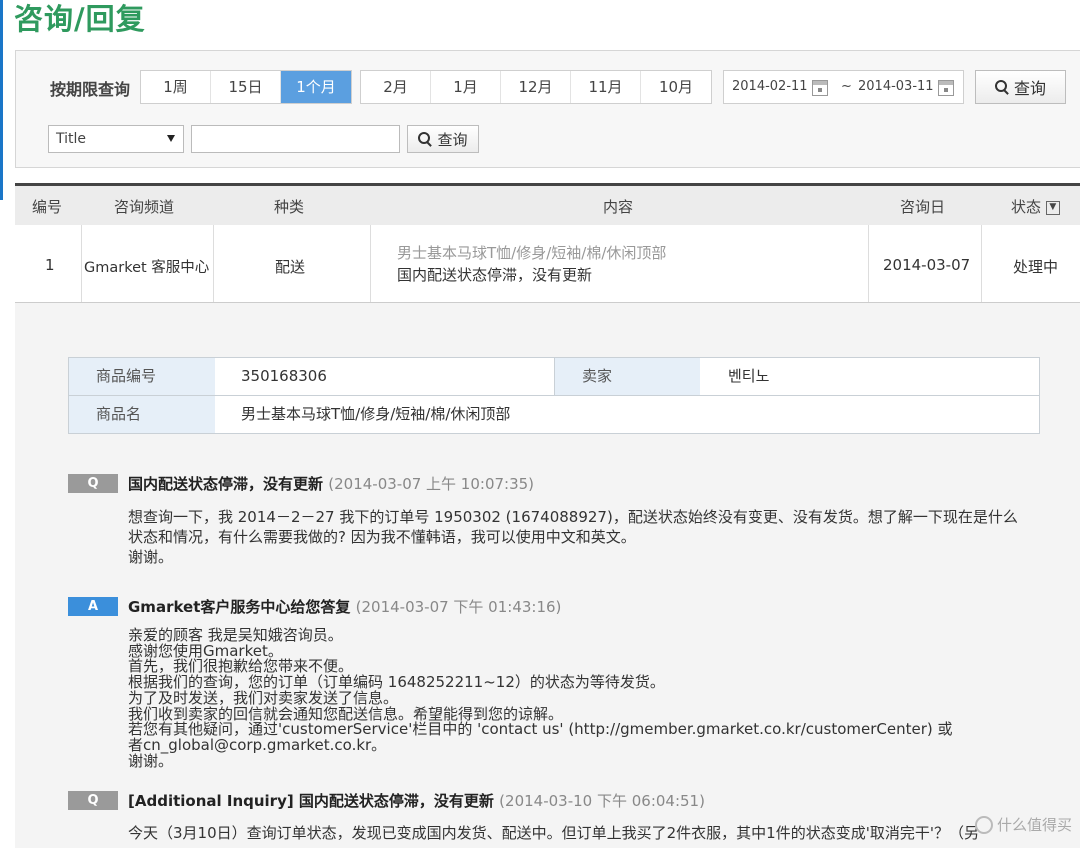 This screenshot has width=1080, height=848. What do you see at coordinates (239, 607) in the screenshot?
I see `message-subject: Gmarket客户服务中心给您答复` at bounding box center [239, 607].